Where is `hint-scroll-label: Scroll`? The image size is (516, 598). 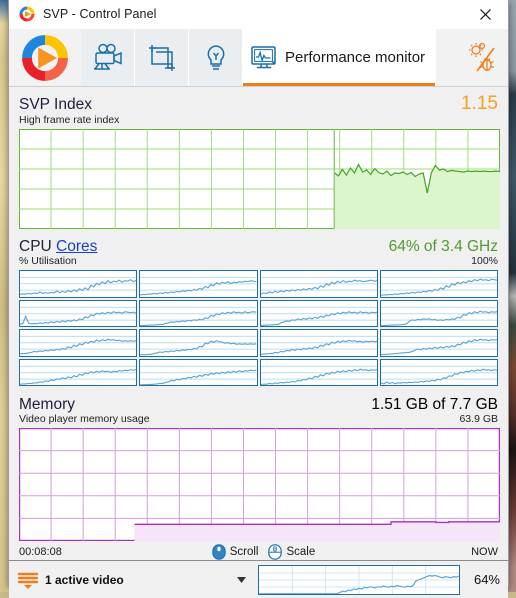 hint-scroll-label: Scroll is located at coordinates (244, 552).